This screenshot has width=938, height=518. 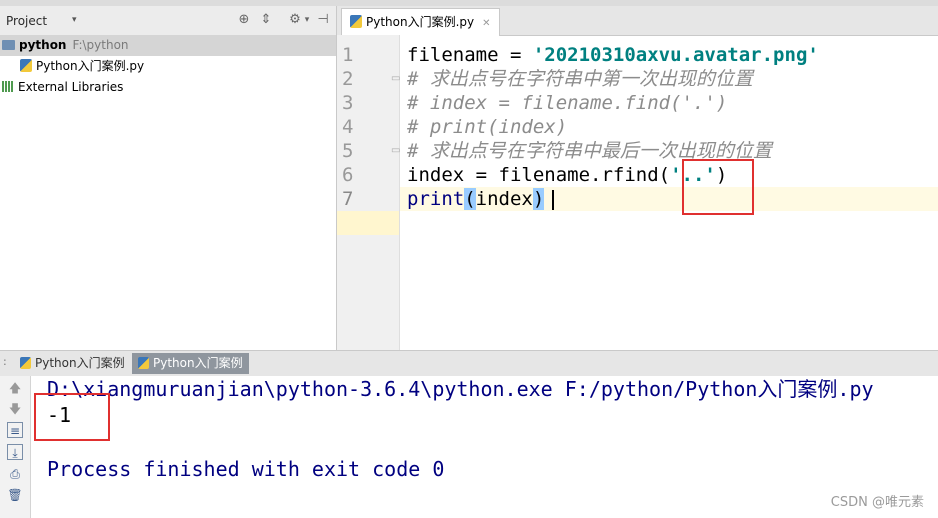 I want to click on arrow-down-icon: 🡇, so click(x=15, y=409).